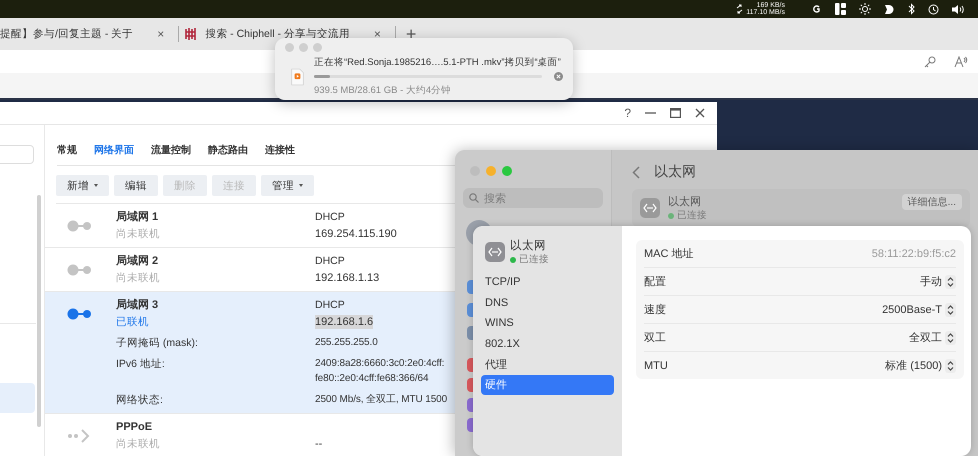  Describe the element at coordinates (67, 150) in the screenshot. I see `tab: 常规` at that location.